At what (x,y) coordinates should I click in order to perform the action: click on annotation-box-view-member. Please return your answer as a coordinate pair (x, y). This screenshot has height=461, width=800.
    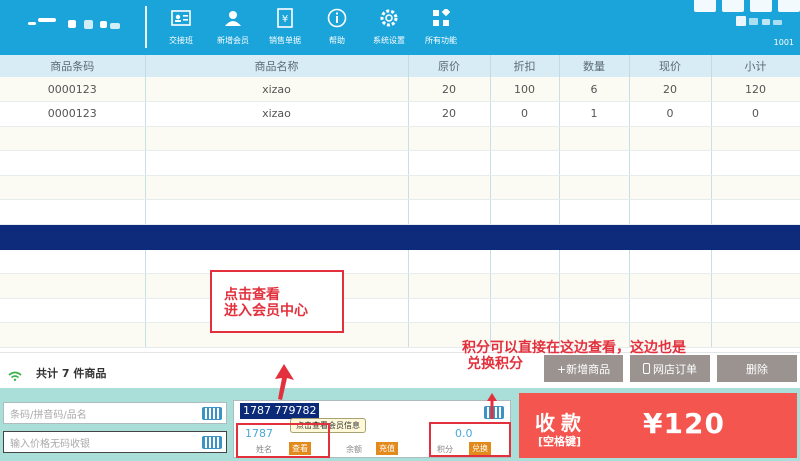
    Looking at the image, I should click on (283, 440).